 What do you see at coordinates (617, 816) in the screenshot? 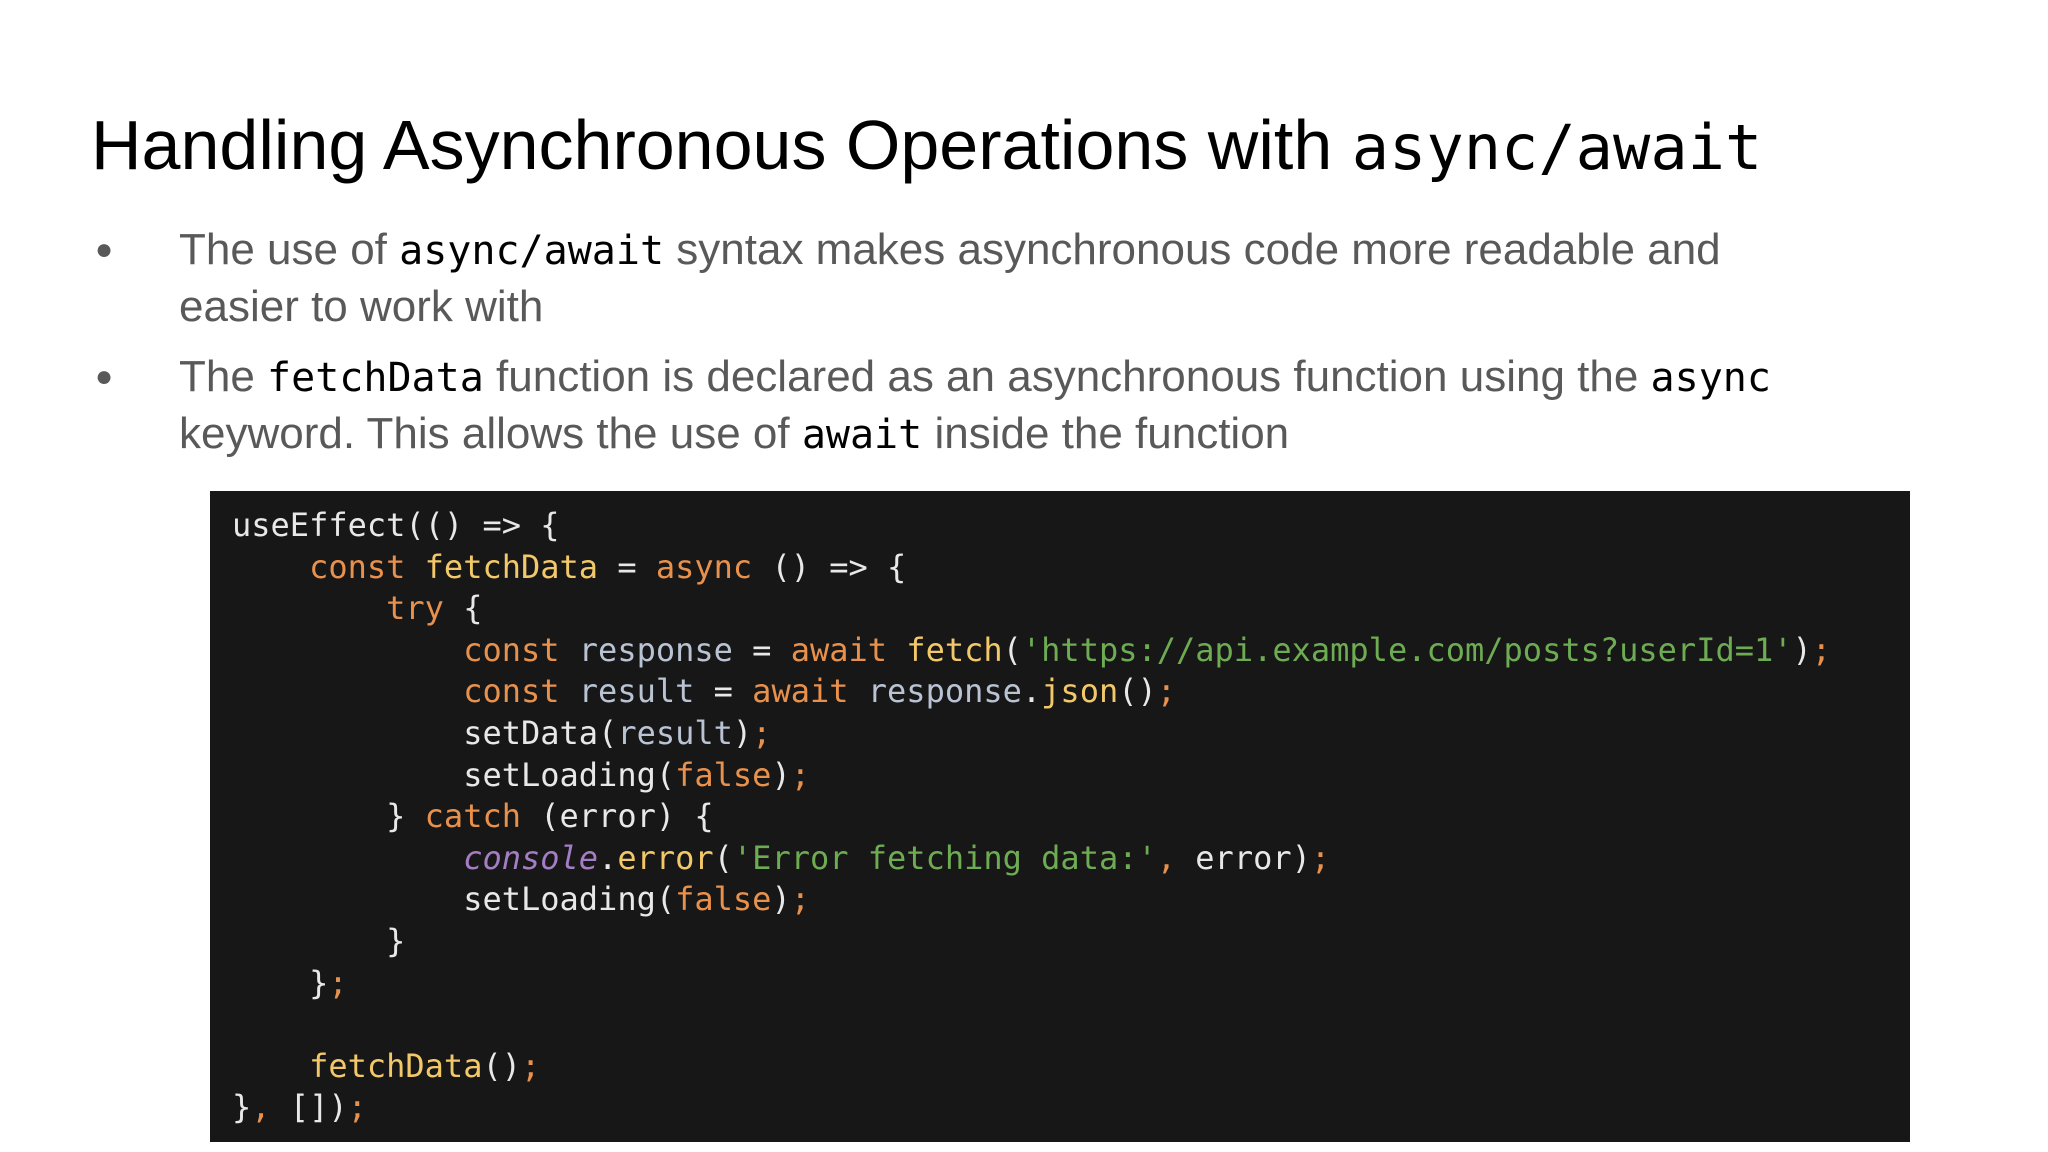
I see `code-token: (error) {` at bounding box center [617, 816].